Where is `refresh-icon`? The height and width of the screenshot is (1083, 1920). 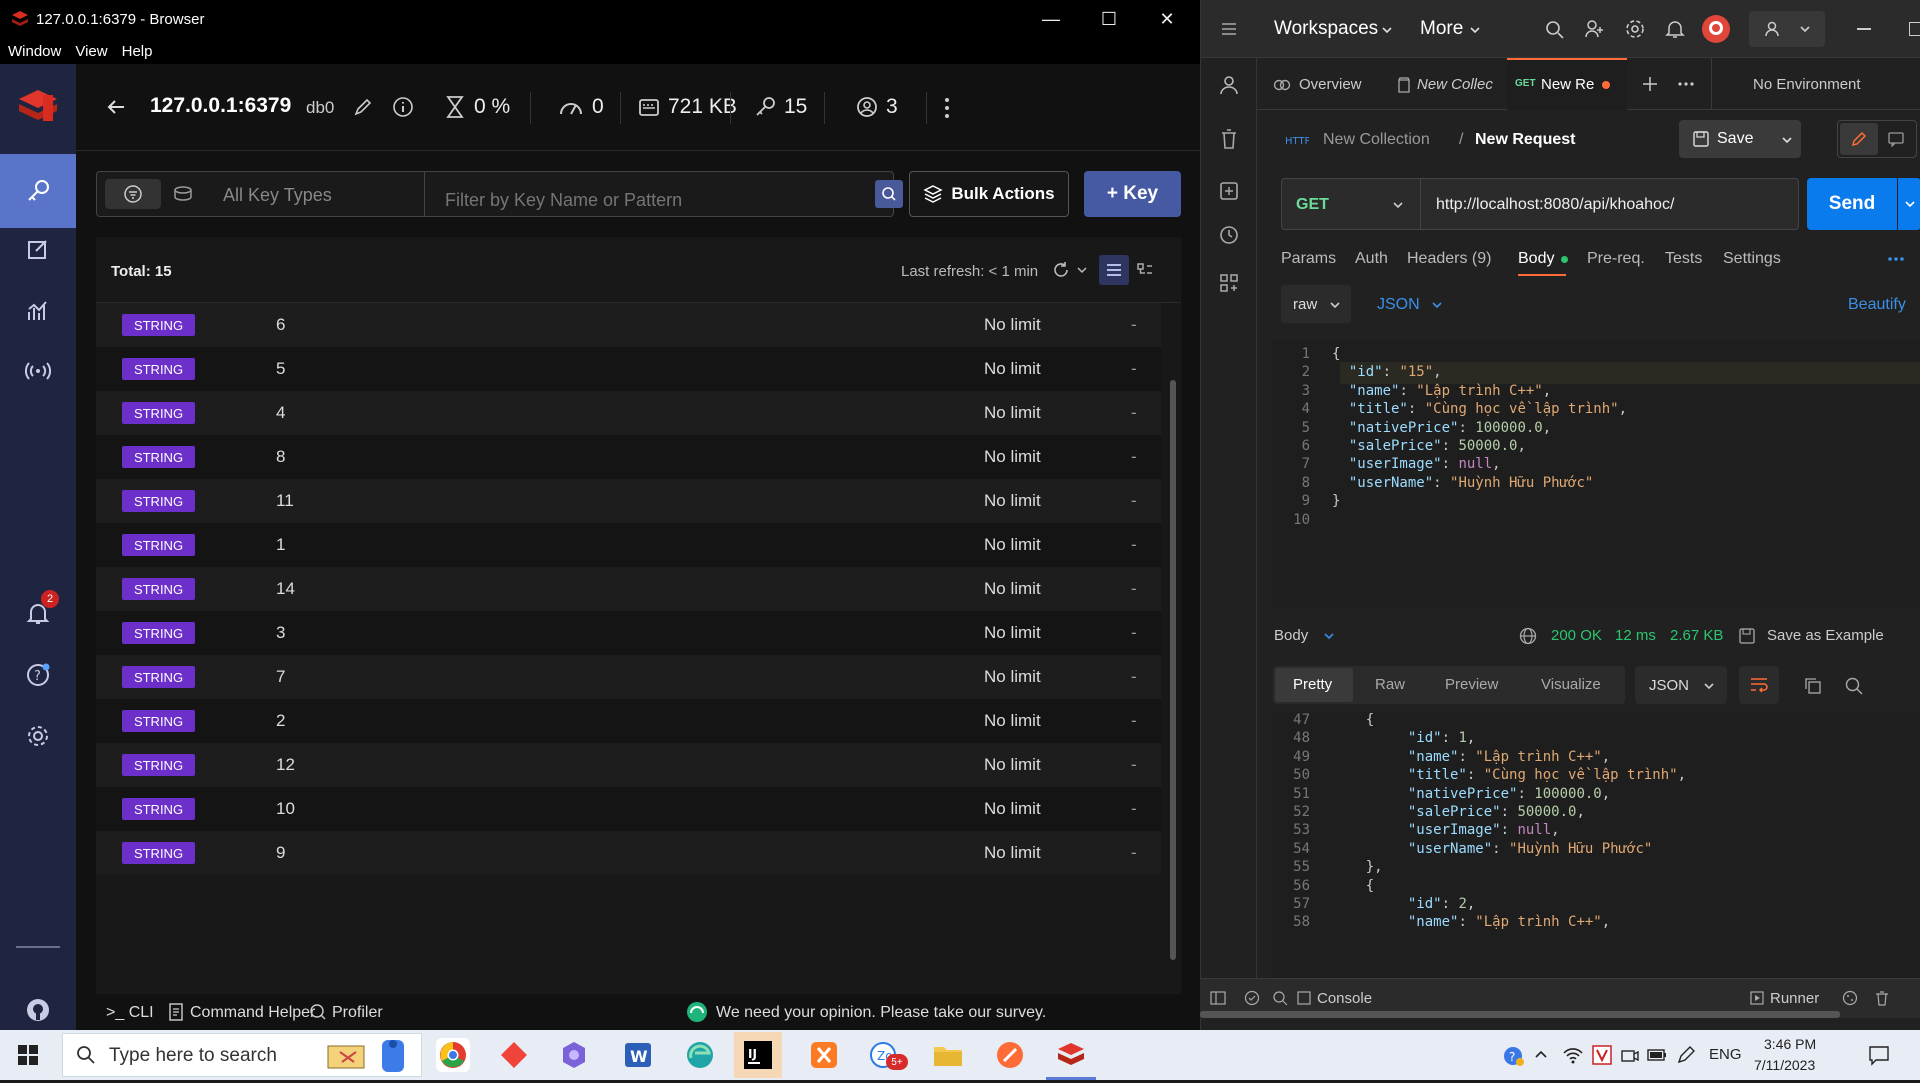
refresh-icon is located at coordinates (1061, 270).